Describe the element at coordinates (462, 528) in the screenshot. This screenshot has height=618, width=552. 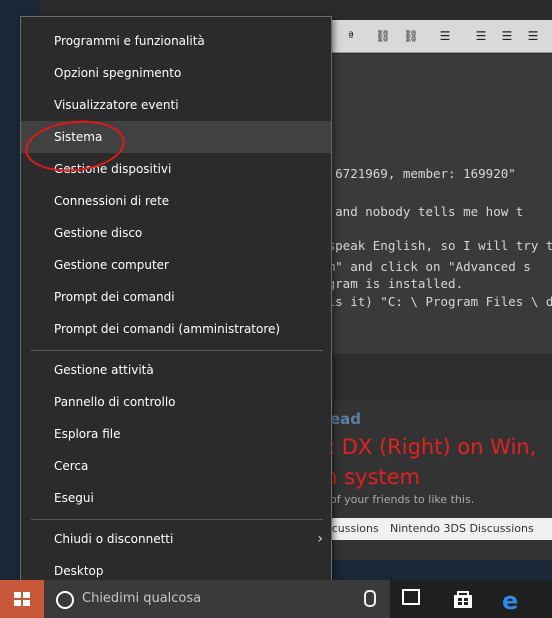
I see `breadcrumb-item: Nintendo 3DS Discussions` at that location.